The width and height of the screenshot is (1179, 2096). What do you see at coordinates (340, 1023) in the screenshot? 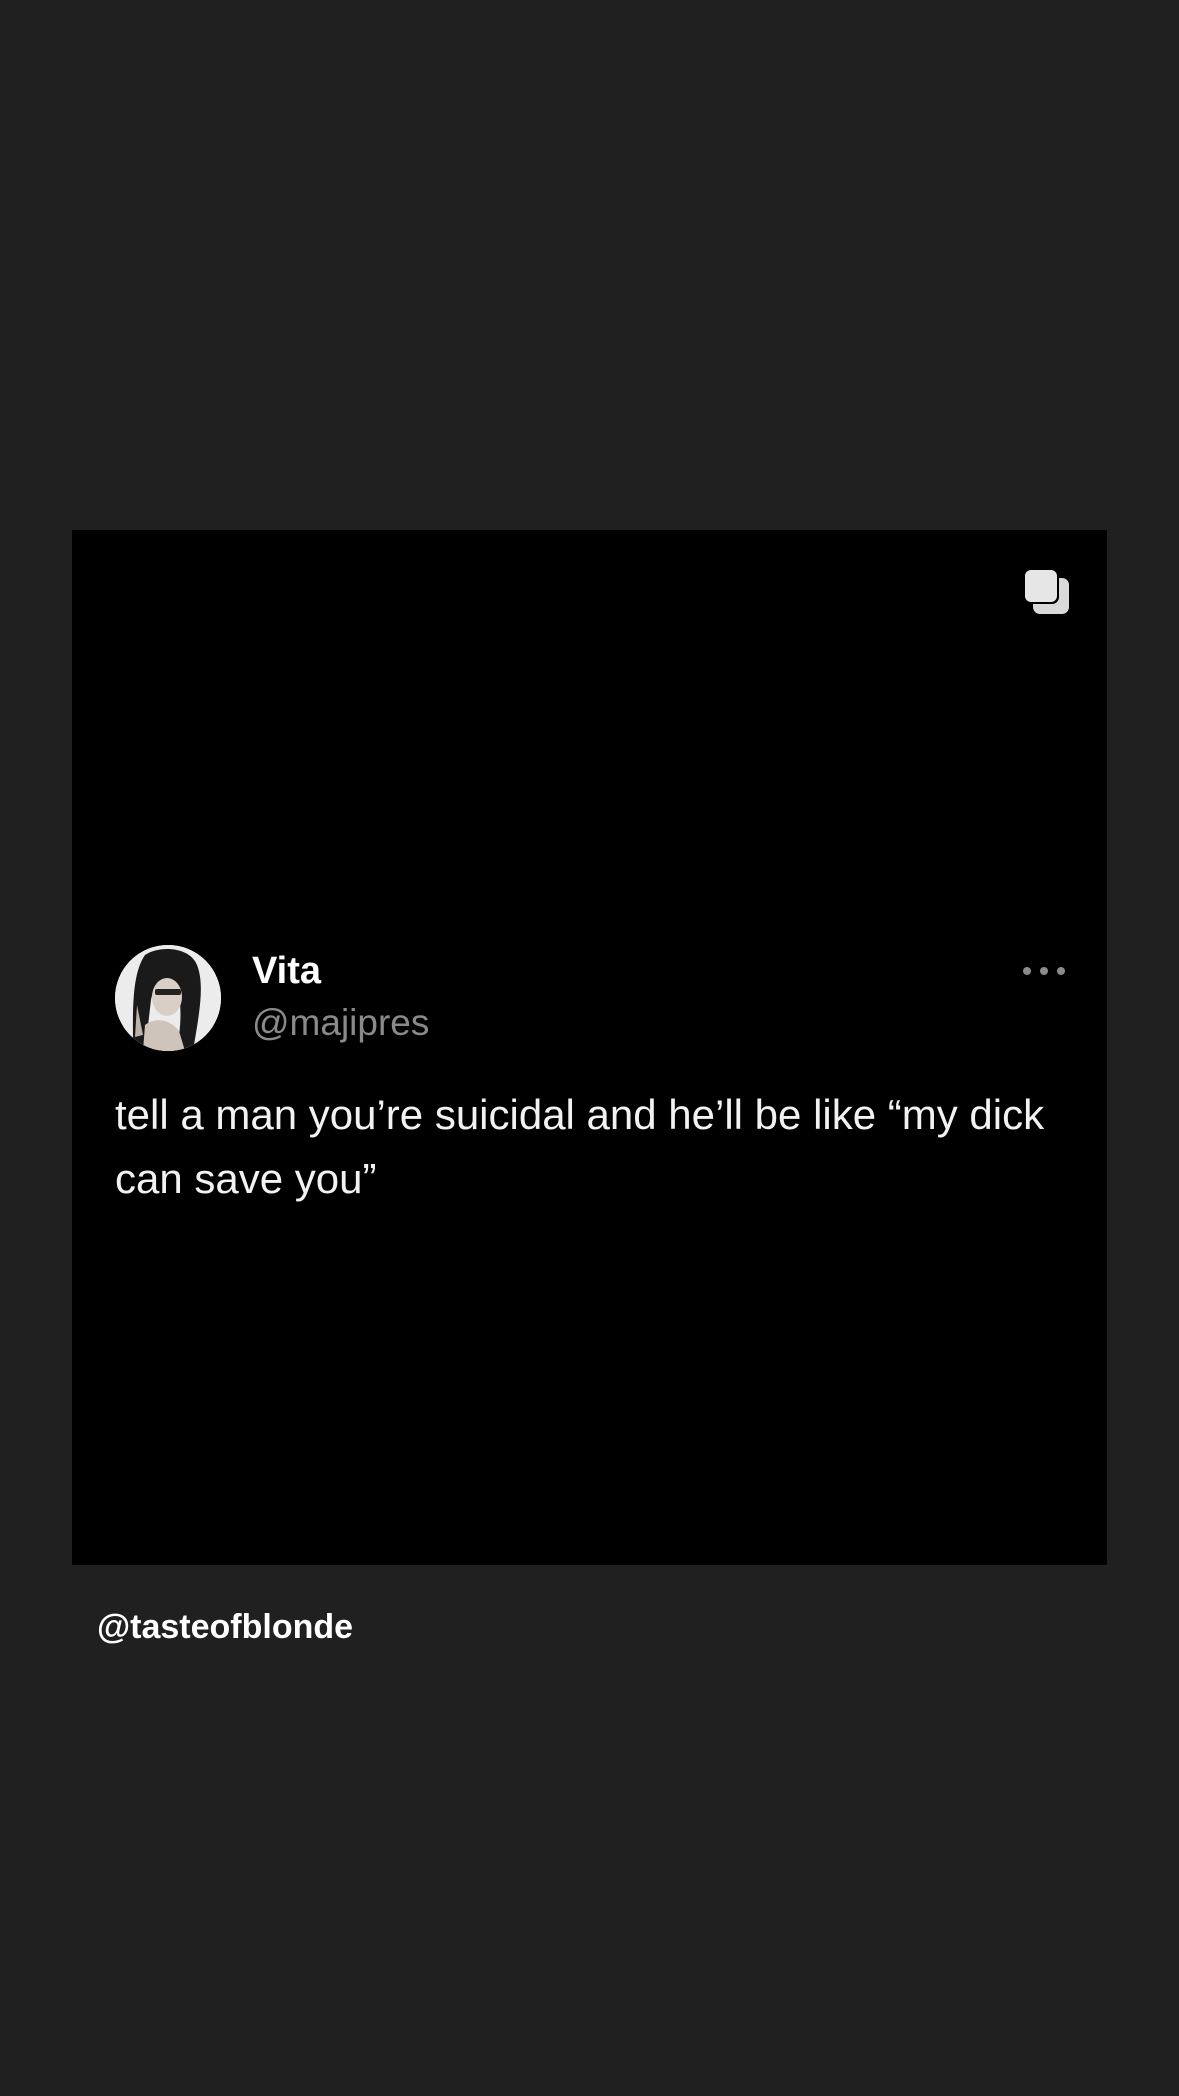
I see `user-handle: @majipres` at bounding box center [340, 1023].